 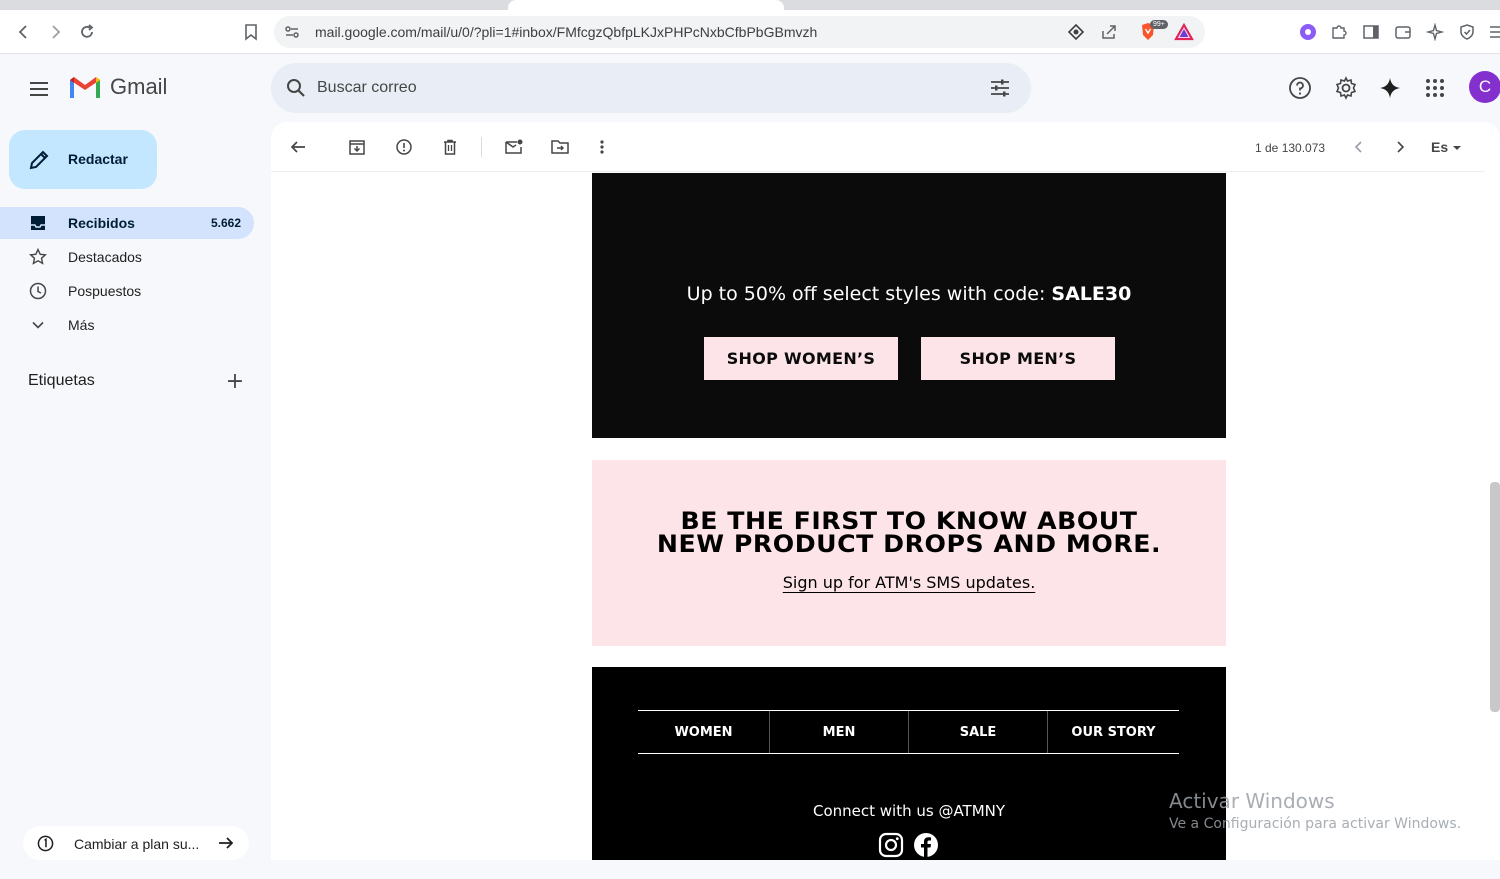 I want to click on sidebar-item-label: Pospuestos, so click(x=105, y=291).